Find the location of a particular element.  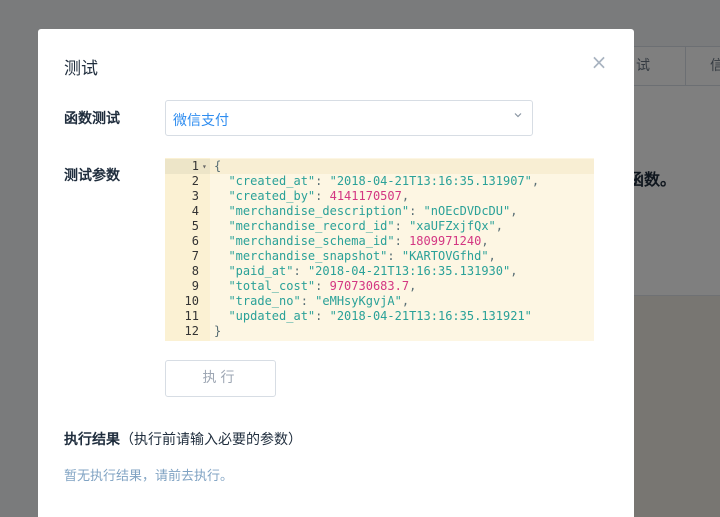

editor-line: 3 "created_by": 4141170507, is located at coordinates (379, 196).